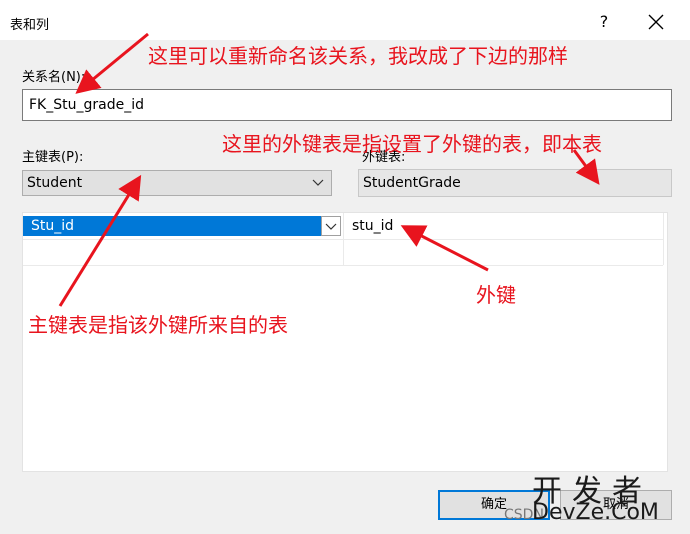  What do you see at coordinates (604, 22) in the screenshot?
I see `help-button: ?` at bounding box center [604, 22].